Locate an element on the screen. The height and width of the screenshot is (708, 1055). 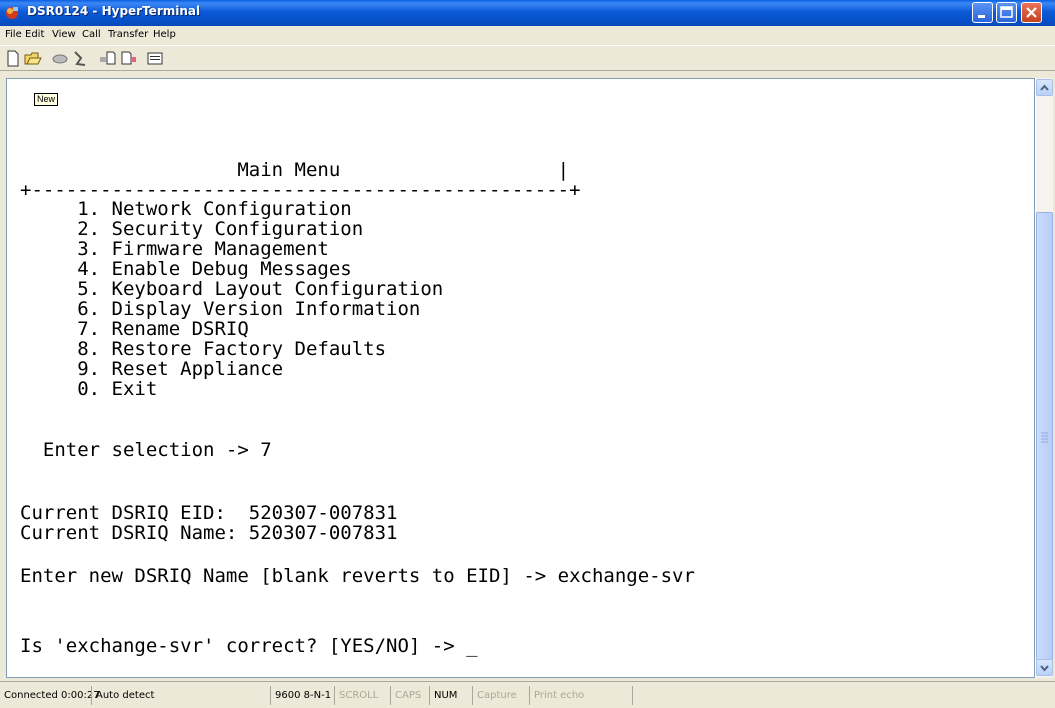
menu-view: View is located at coordinates (64, 34).